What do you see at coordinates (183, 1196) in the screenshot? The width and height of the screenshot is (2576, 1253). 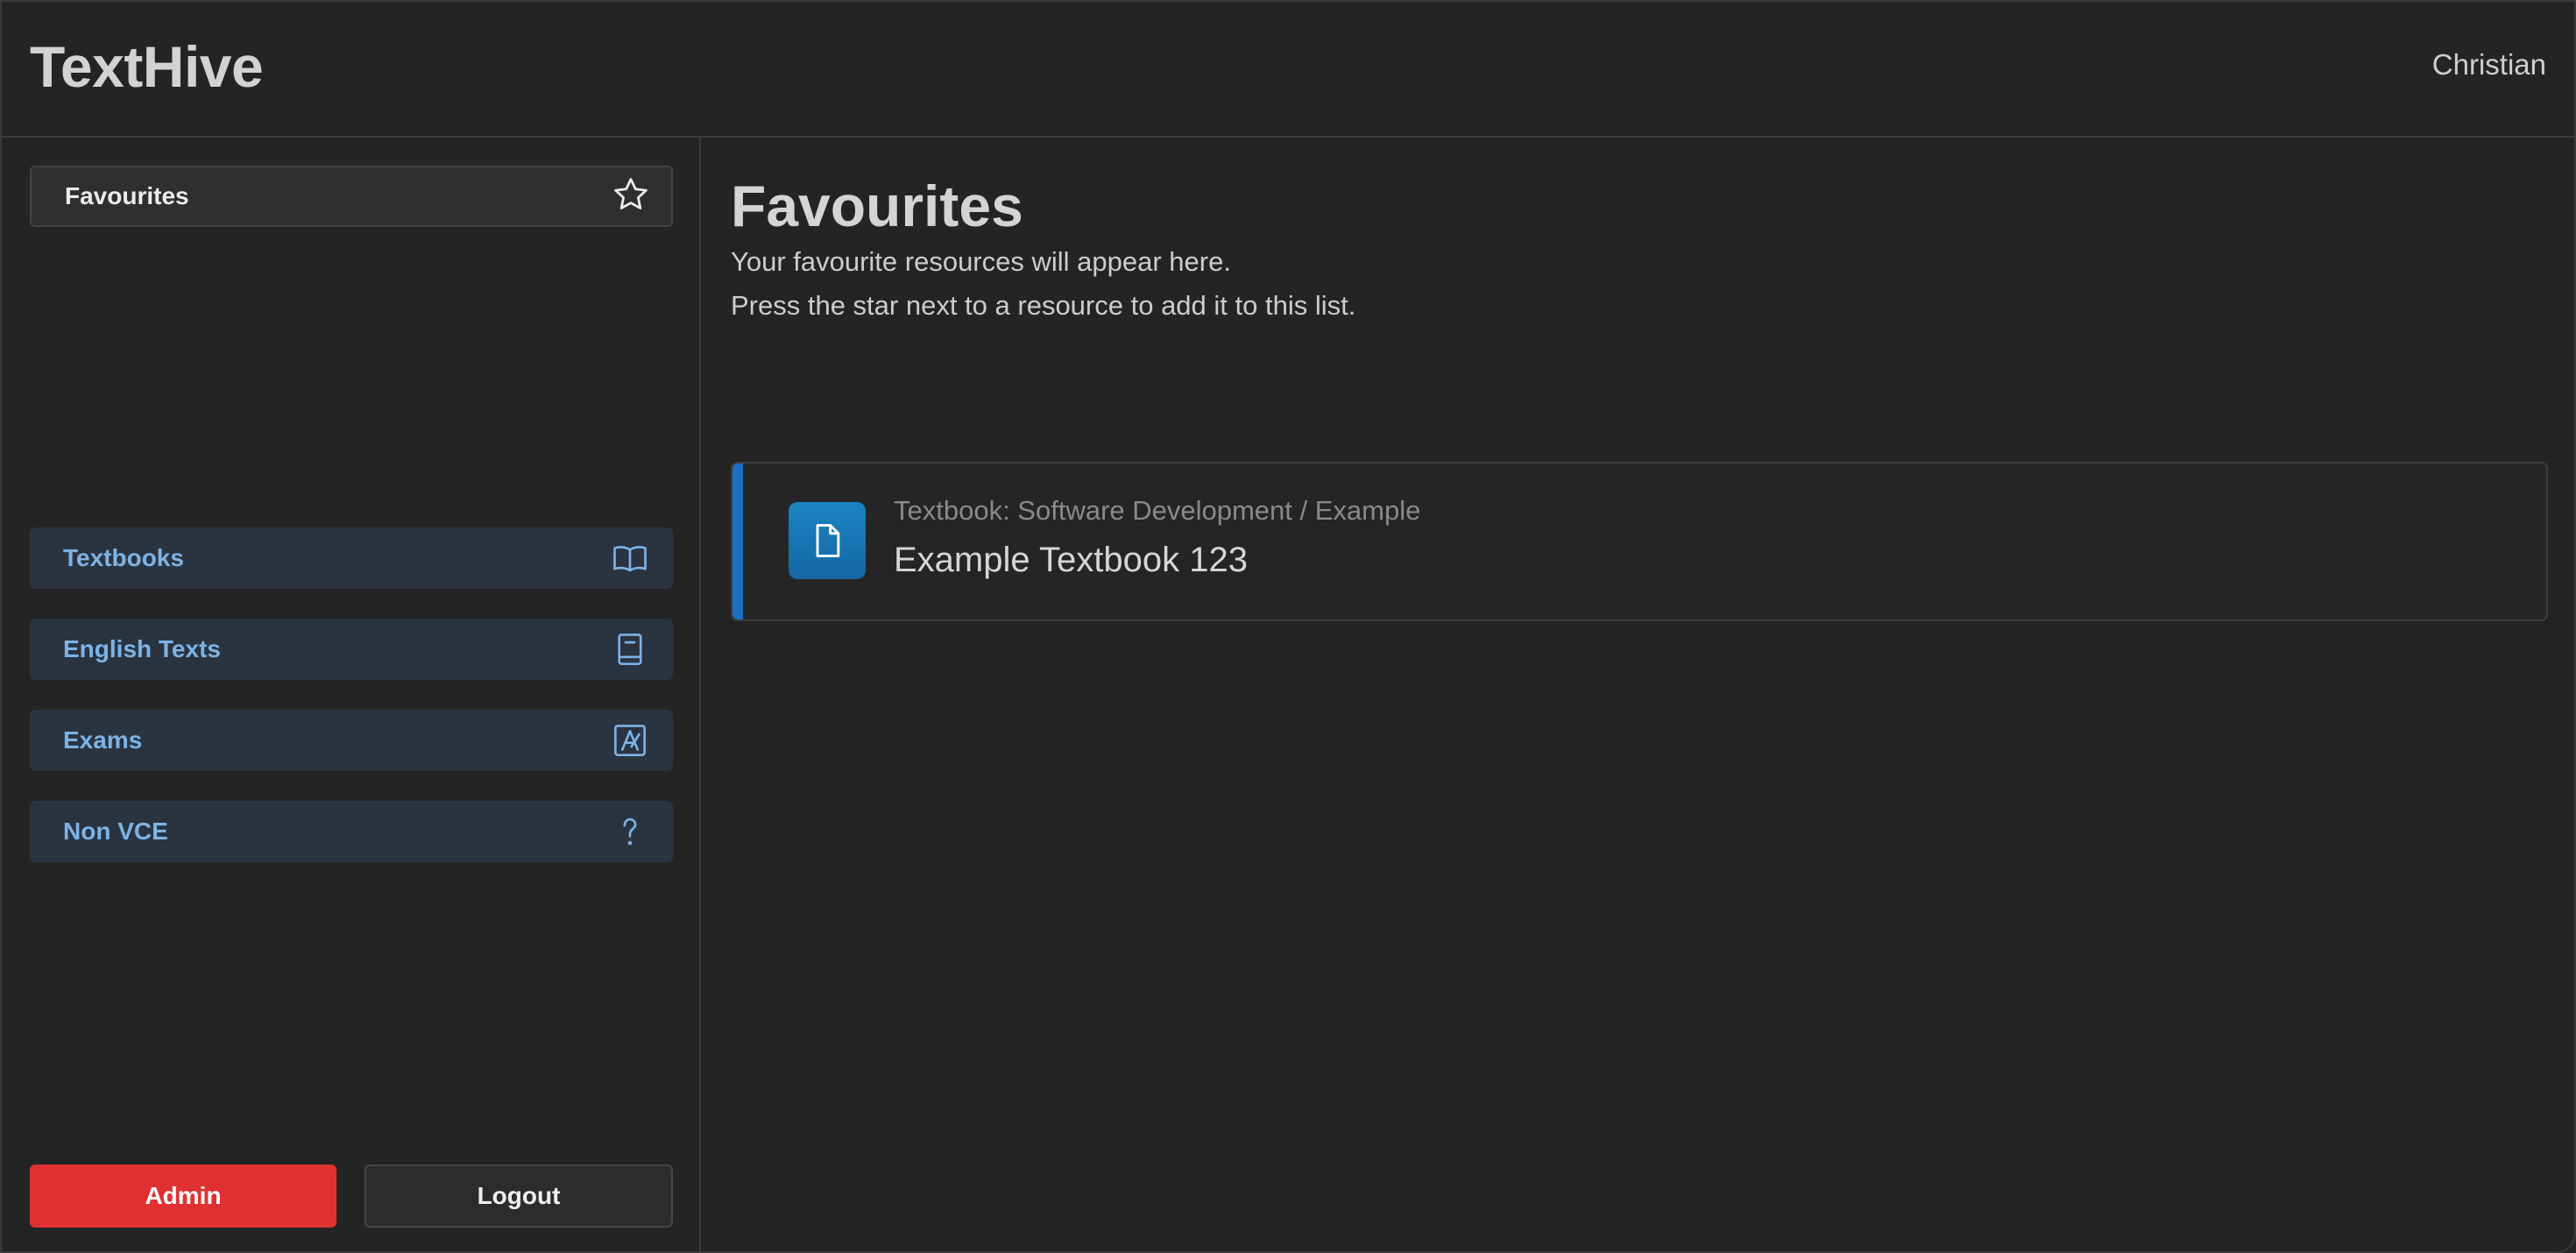 I see `admin-button: Admin` at bounding box center [183, 1196].